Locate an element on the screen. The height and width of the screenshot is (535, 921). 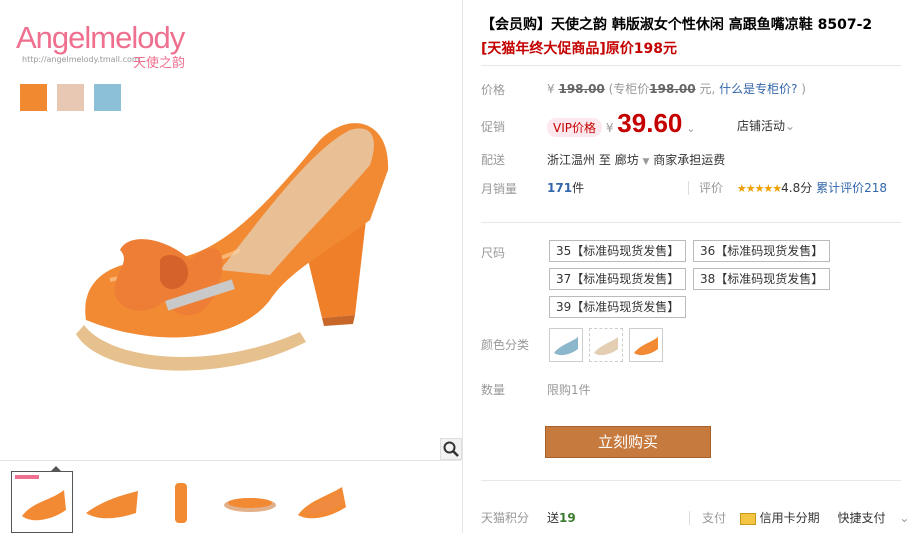
sales-label: 月销量 is located at coordinates (499, 189).